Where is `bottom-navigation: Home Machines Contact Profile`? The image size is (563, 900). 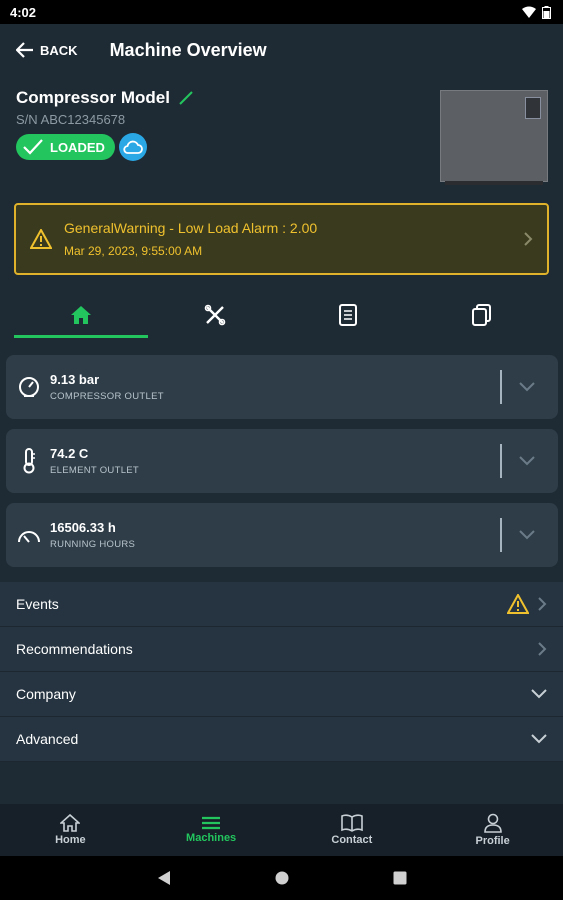 bottom-navigation: Home Machines Contact Profile is located at coordinates (281, 830).